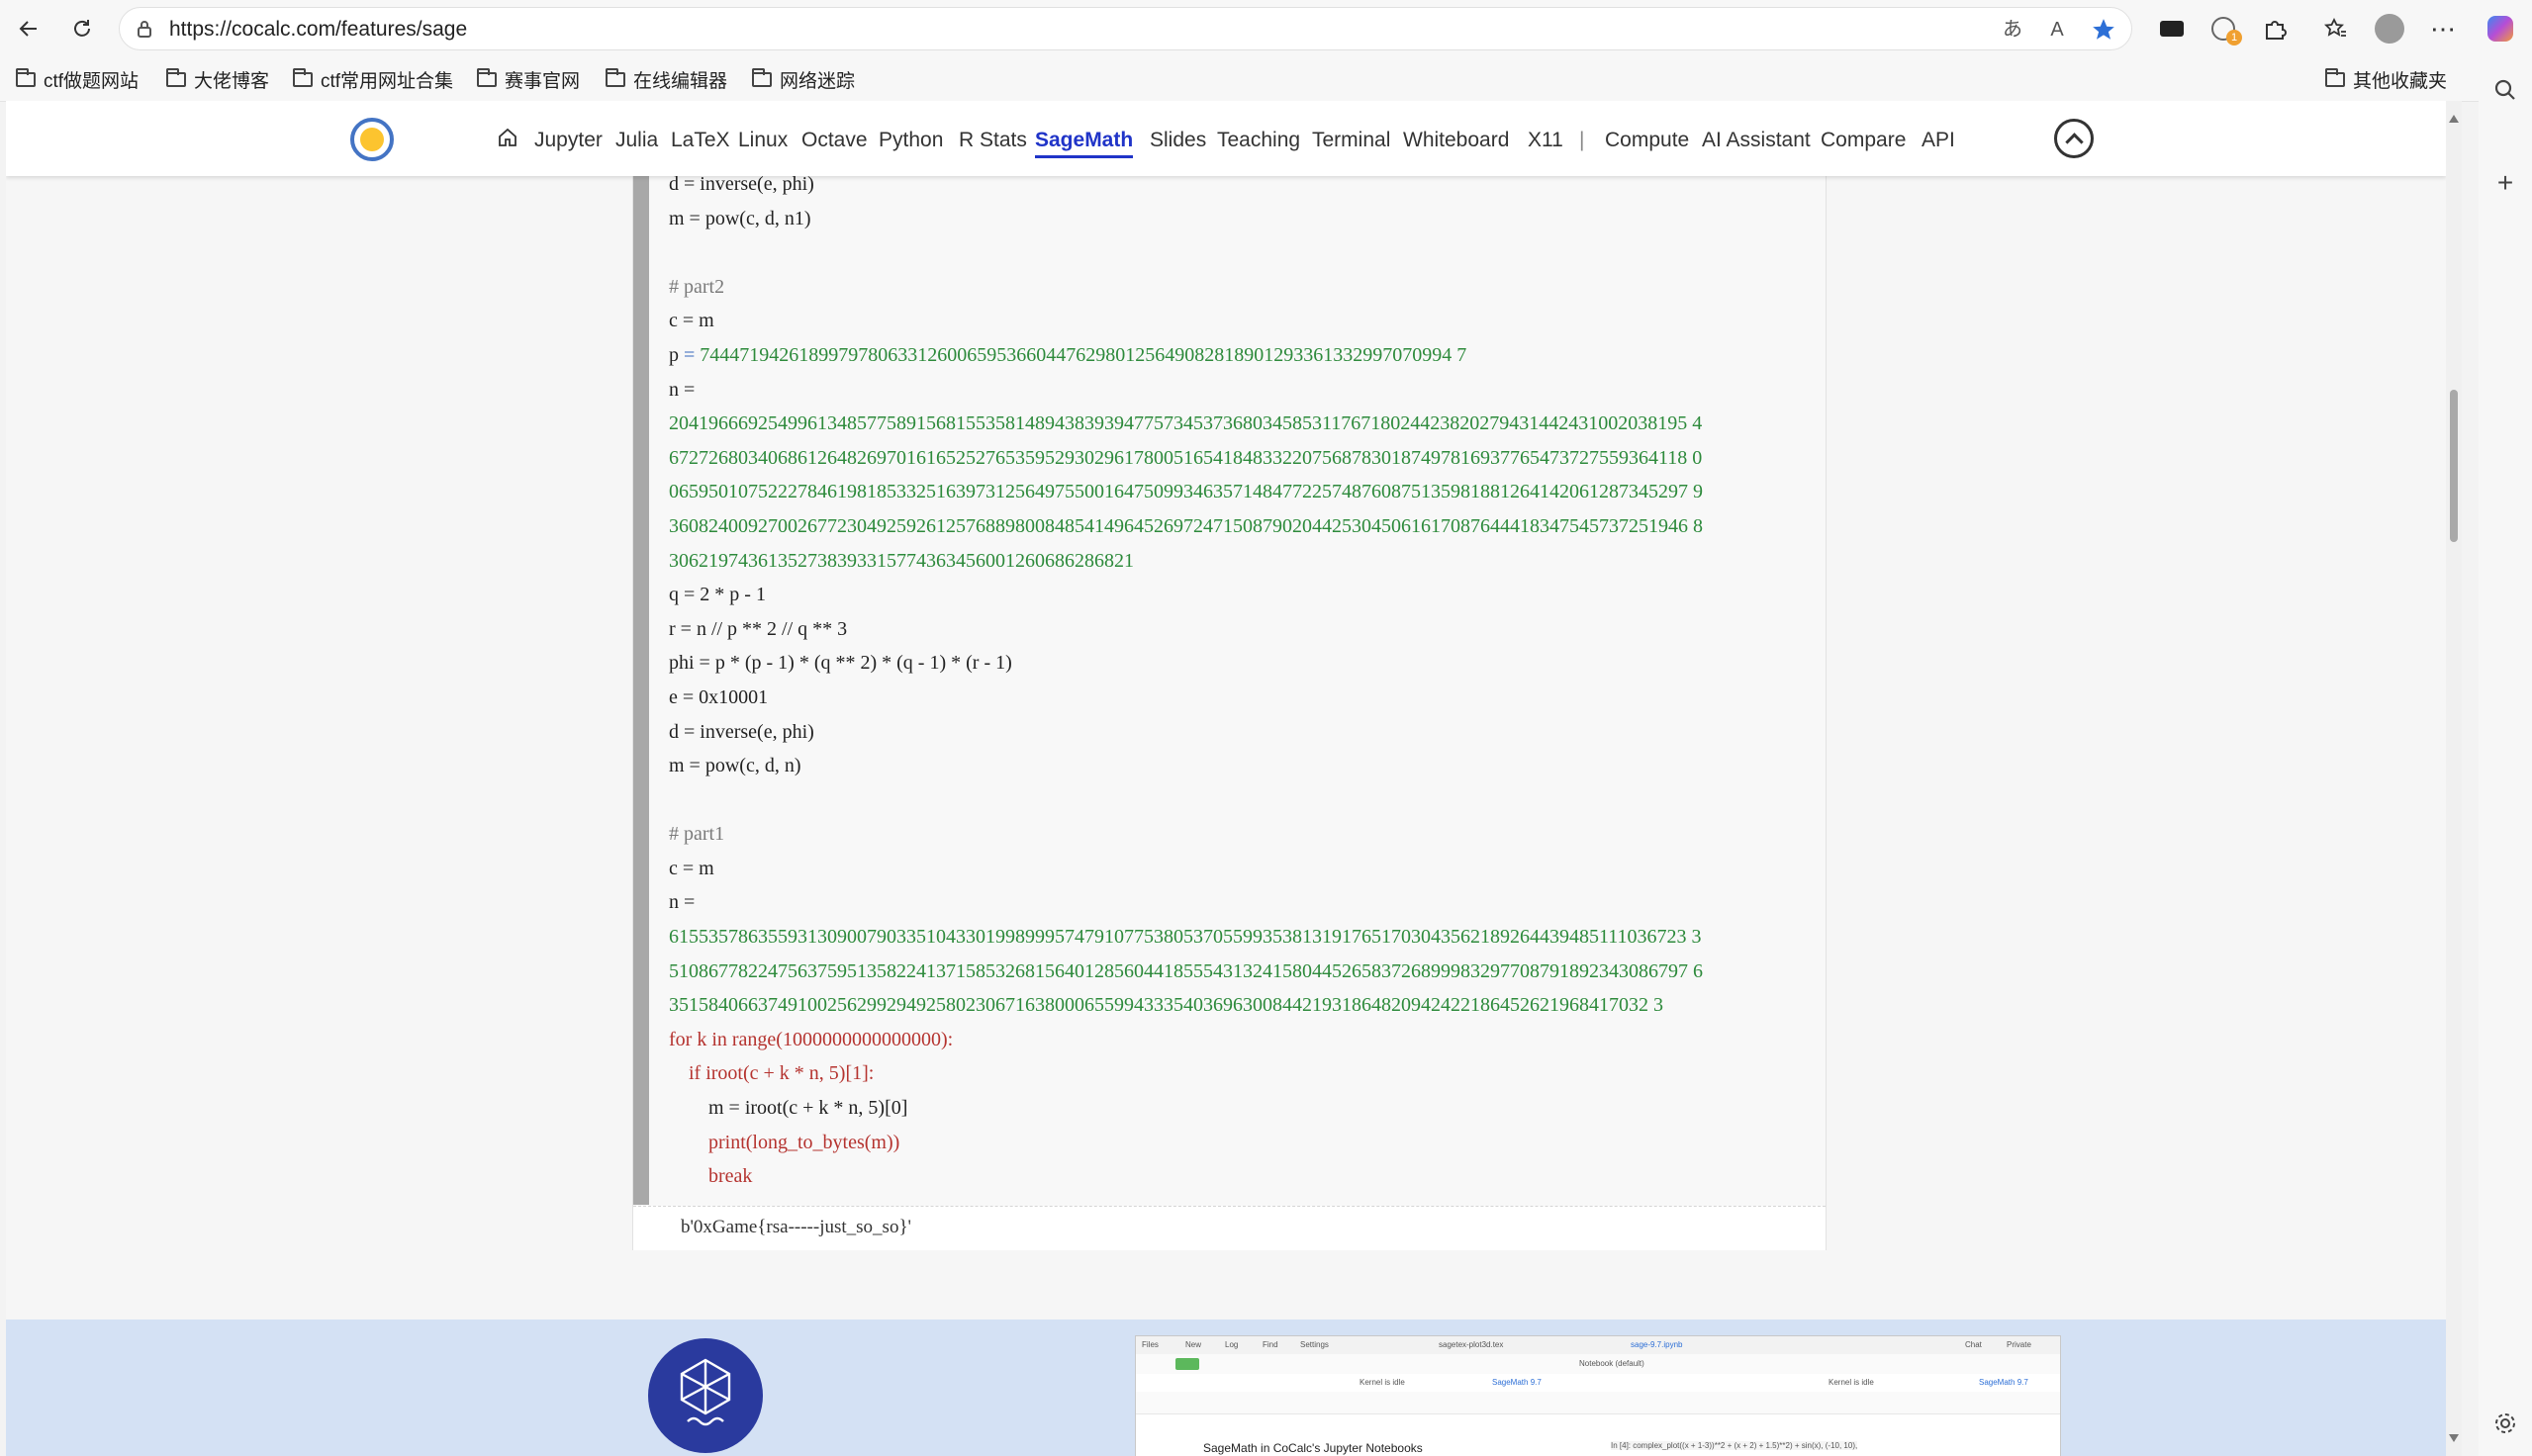 The height and width of the screenshot is (1456, 2532). What do you see at coordinates (318, 30) in the screenshot?
I see `url-text: https://cocalc.com/features/sage` at bounding box center [318, 30].